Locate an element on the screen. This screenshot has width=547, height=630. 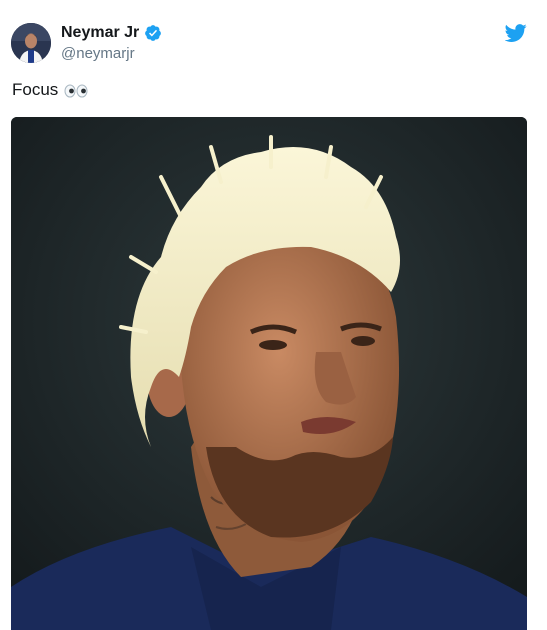
name-row: Neymar Jr is located at coordinates (111, 33).